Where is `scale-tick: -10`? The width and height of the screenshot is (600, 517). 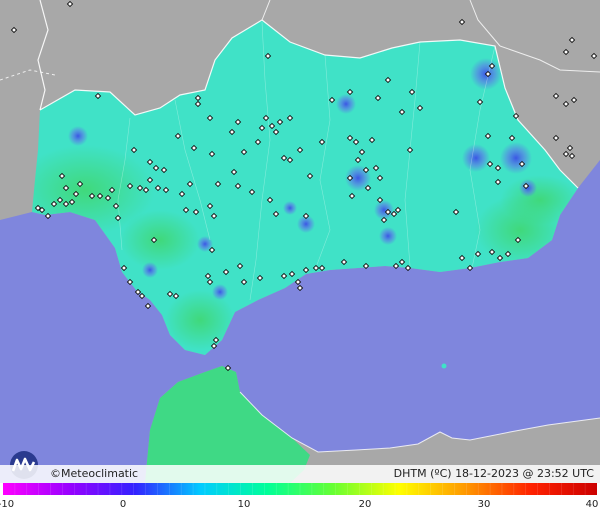 scale-tick: -10 is located at coordinates (7, 504).